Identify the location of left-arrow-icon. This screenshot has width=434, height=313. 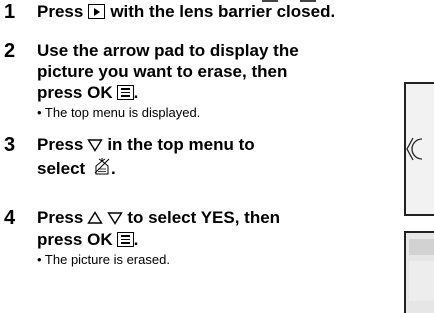
(414, 149).